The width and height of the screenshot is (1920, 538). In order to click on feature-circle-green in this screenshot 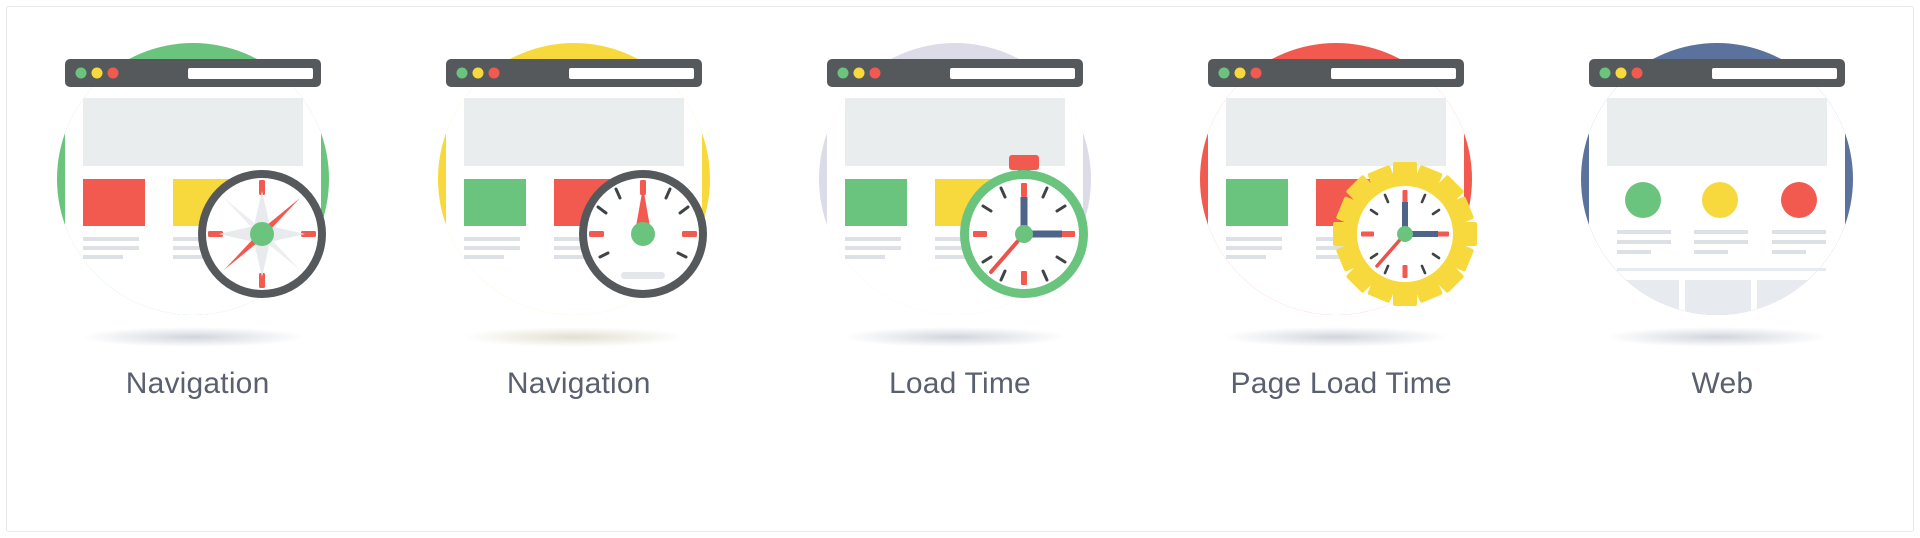, I will do `click(1643, 200)`.